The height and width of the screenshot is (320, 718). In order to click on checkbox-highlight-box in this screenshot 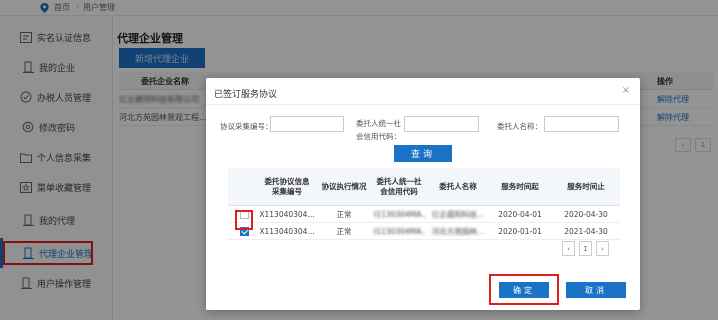, I will do `click(244, 220)`.